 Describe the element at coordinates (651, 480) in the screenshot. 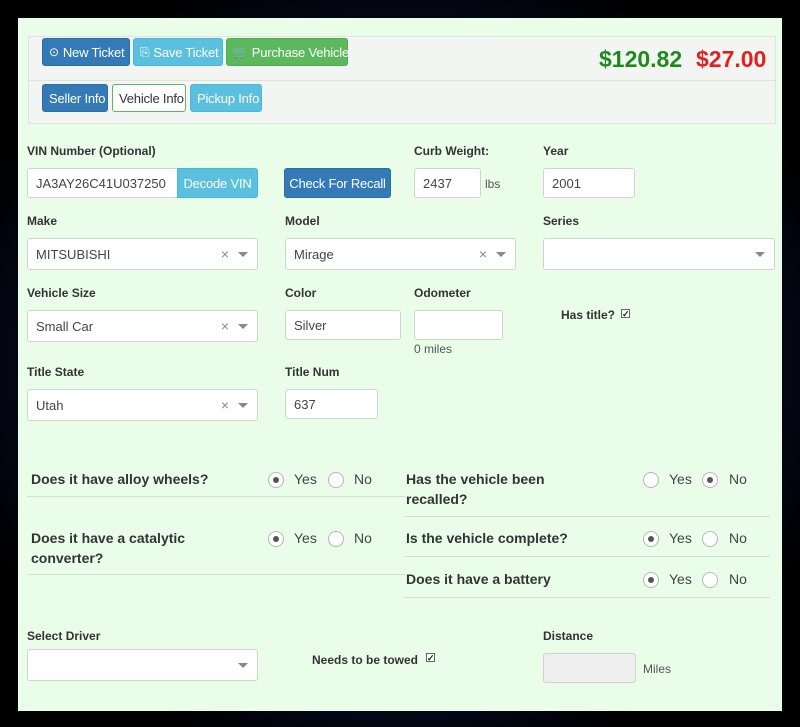

I see `recalled-yes-radio` at that location.